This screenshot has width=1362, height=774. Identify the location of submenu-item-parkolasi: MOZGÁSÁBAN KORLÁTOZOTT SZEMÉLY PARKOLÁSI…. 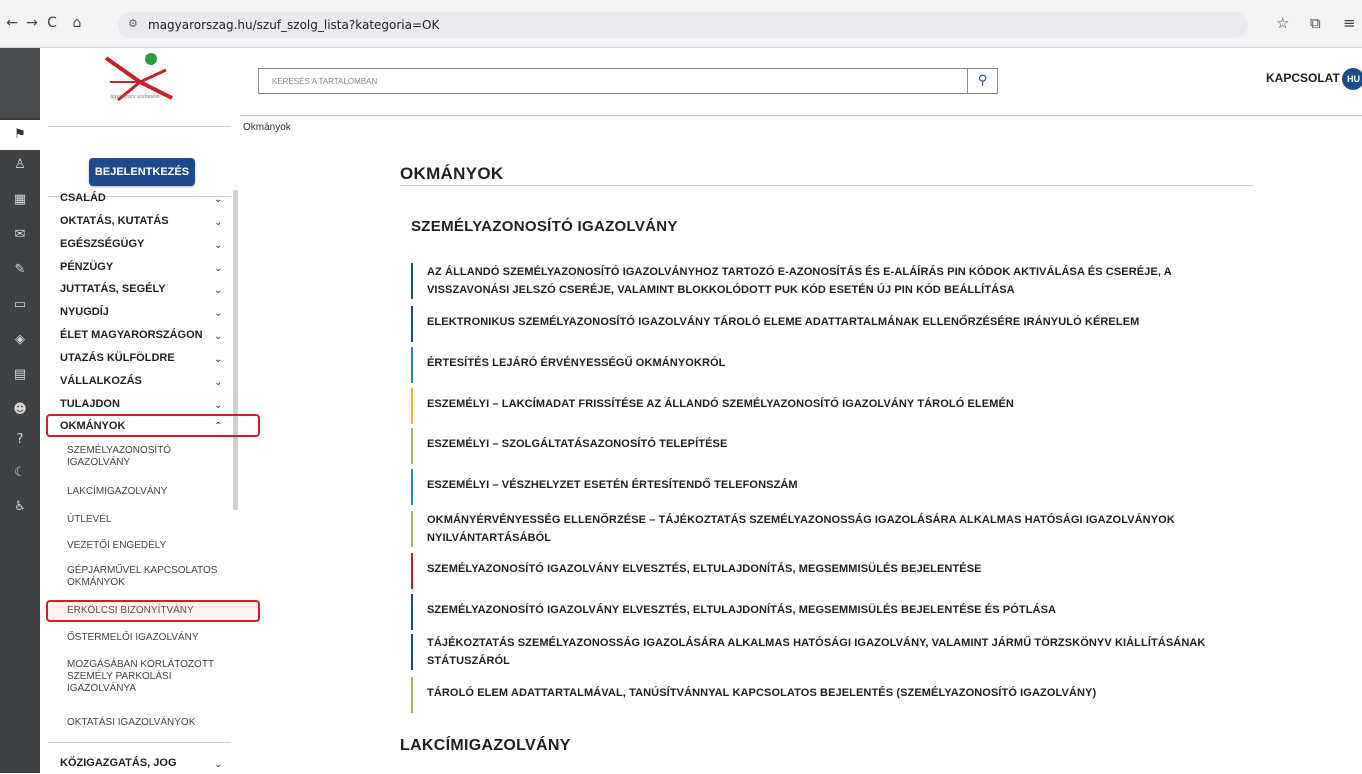
(147, 677).